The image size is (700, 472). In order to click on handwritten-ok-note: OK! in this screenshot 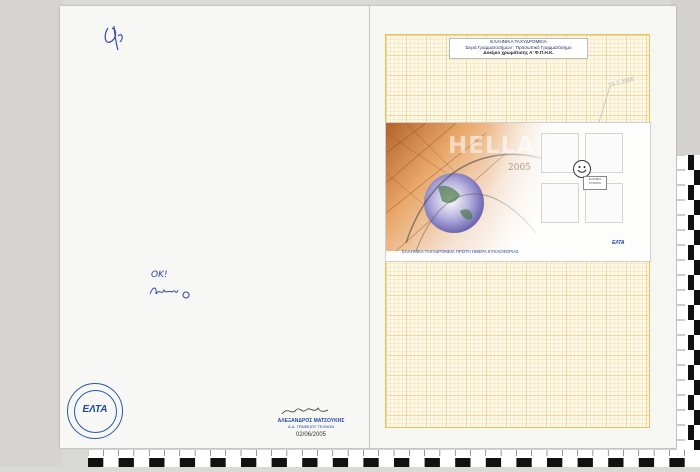, I will do `click(159, 275)`.